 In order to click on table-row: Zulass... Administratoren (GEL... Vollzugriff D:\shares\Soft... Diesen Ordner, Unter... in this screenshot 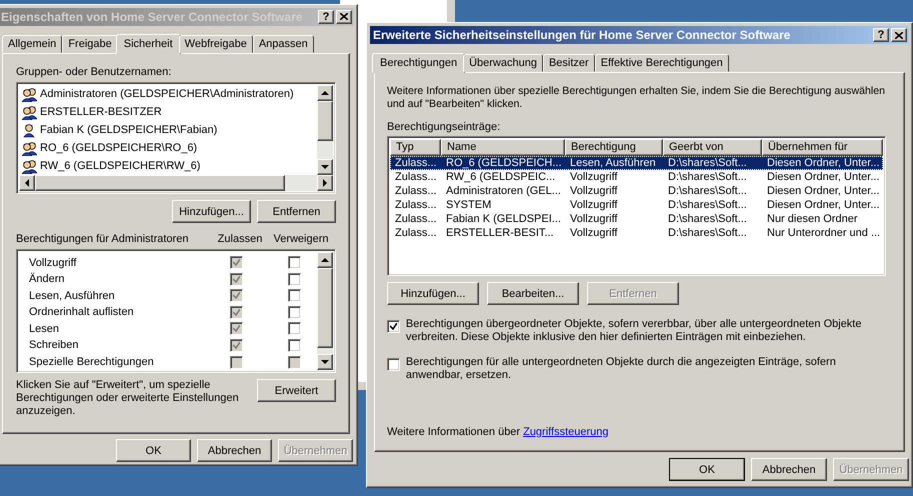, I will do `click(636, 191)`.